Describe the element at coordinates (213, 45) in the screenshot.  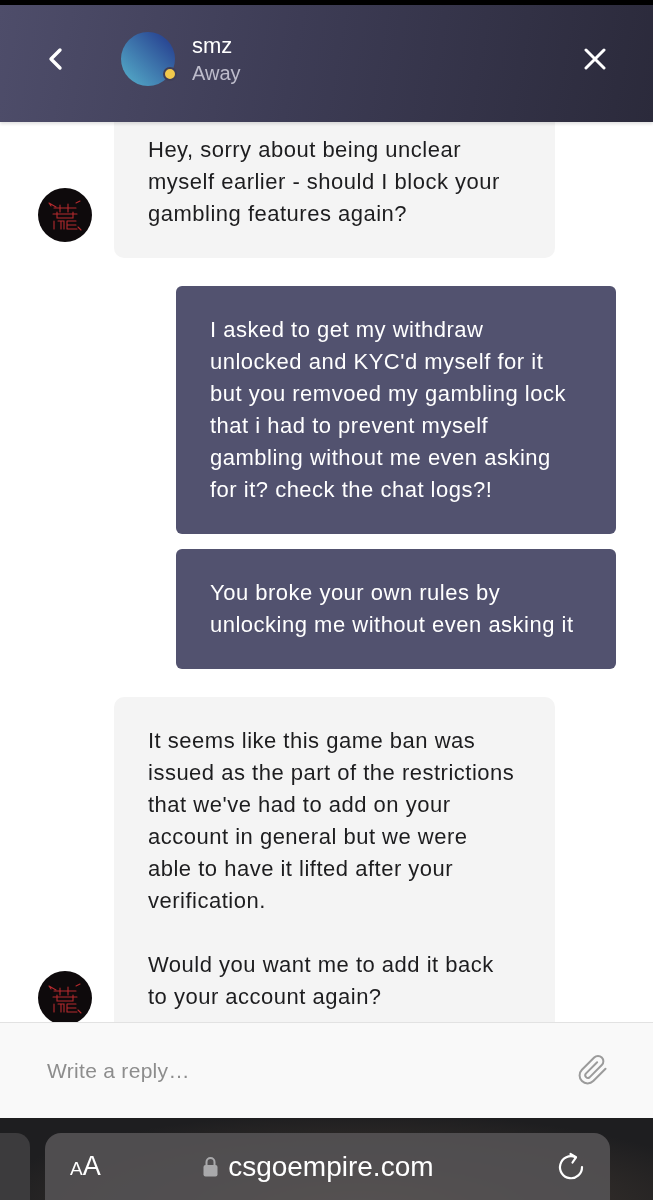
I see `contact-name: smz` at that location.